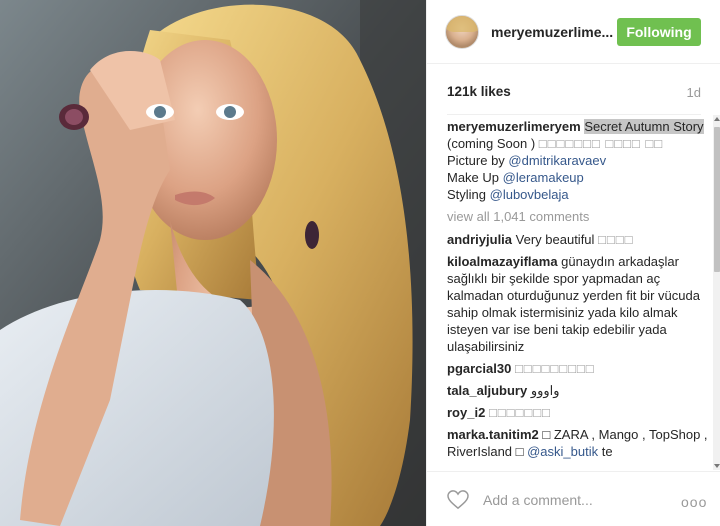 This screenshot has height=526, width=720. I want to click on caption-username: meryemuzerlimeryem, so click(514, 126).